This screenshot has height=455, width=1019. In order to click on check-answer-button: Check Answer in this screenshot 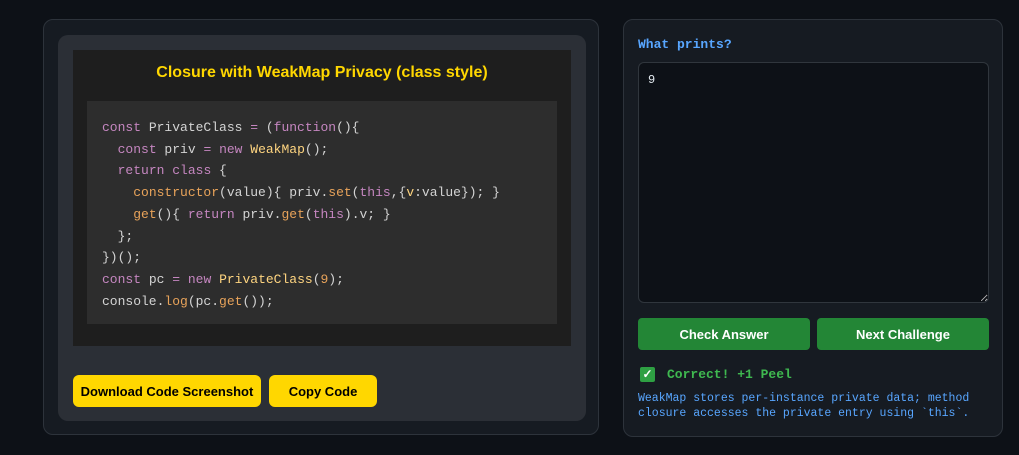, I will do `click(724, 334)`.